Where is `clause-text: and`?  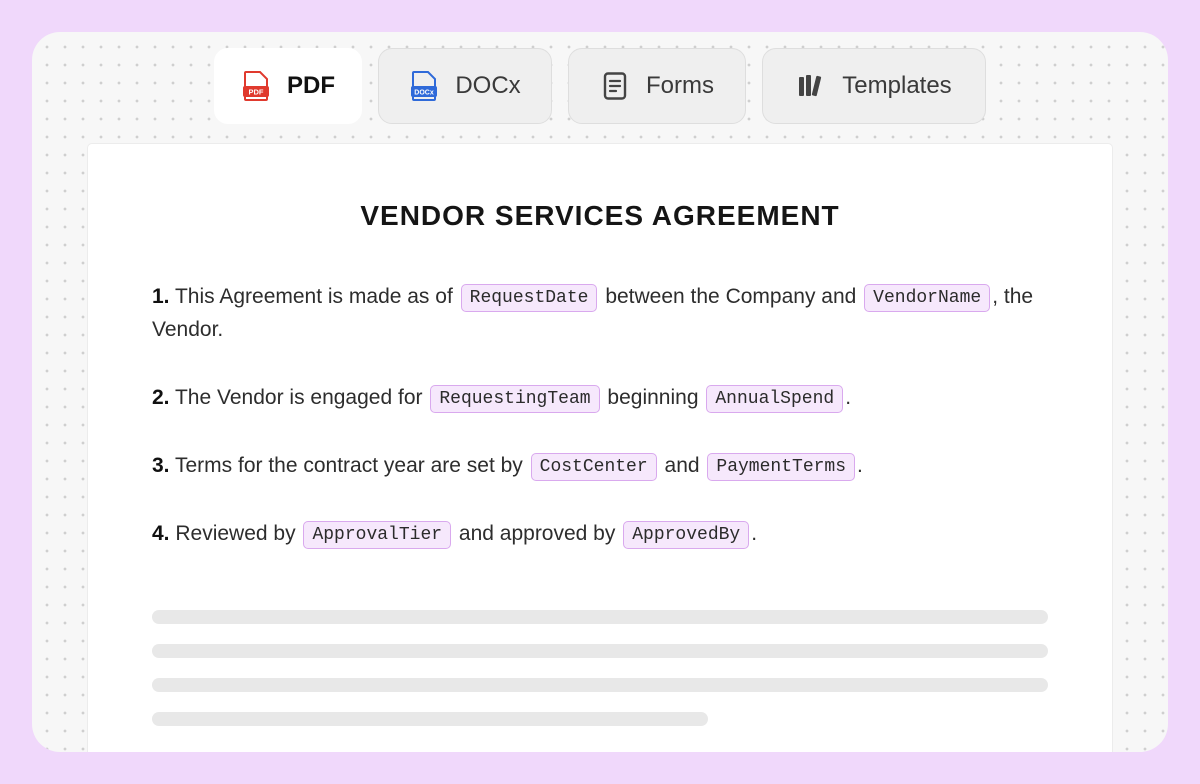 clause-text: and is located at coordinates (682, 465).